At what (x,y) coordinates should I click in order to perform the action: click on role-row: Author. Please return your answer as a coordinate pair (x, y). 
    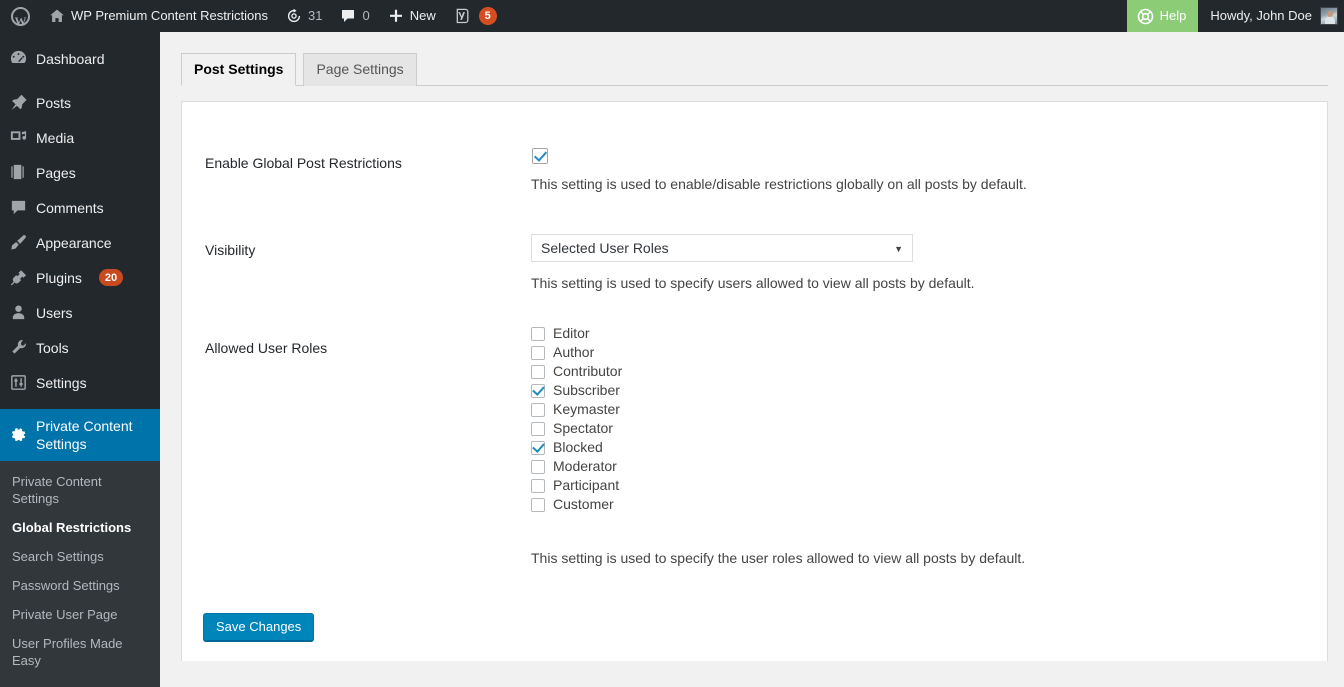
    Looking at the image, I should click on (576, 352).